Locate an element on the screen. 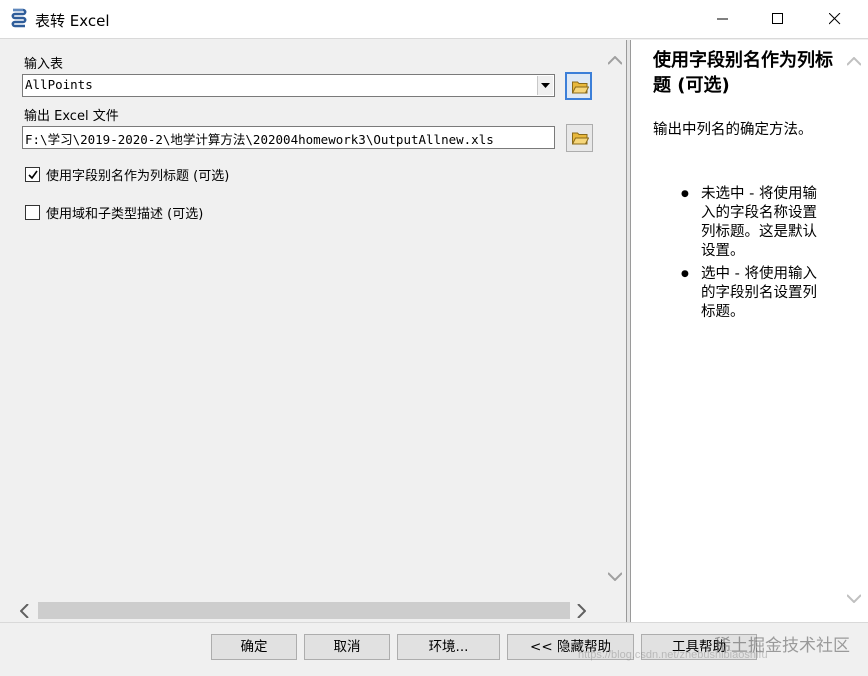 This screenshot has height=676, width=868. input-table-label: 输入表 is located at coordinates (44, 64).